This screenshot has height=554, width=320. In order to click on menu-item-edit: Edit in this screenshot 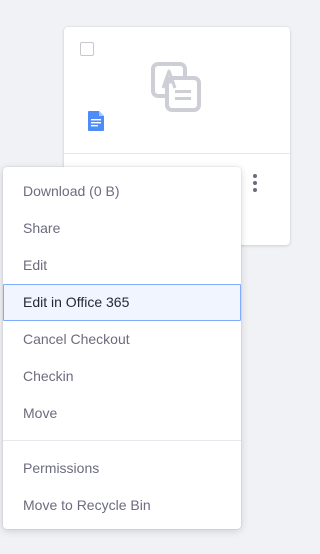, I will do `click(122, 265)`.